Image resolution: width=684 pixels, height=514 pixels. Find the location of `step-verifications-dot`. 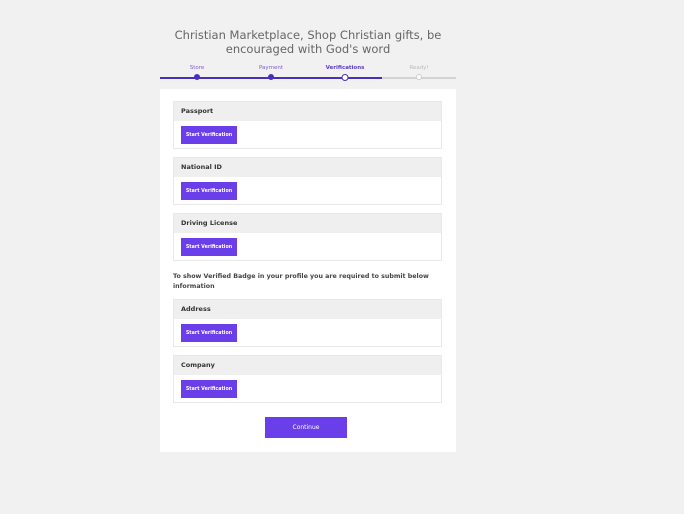

step-verifications-dot is located at coordinates (345, 77).